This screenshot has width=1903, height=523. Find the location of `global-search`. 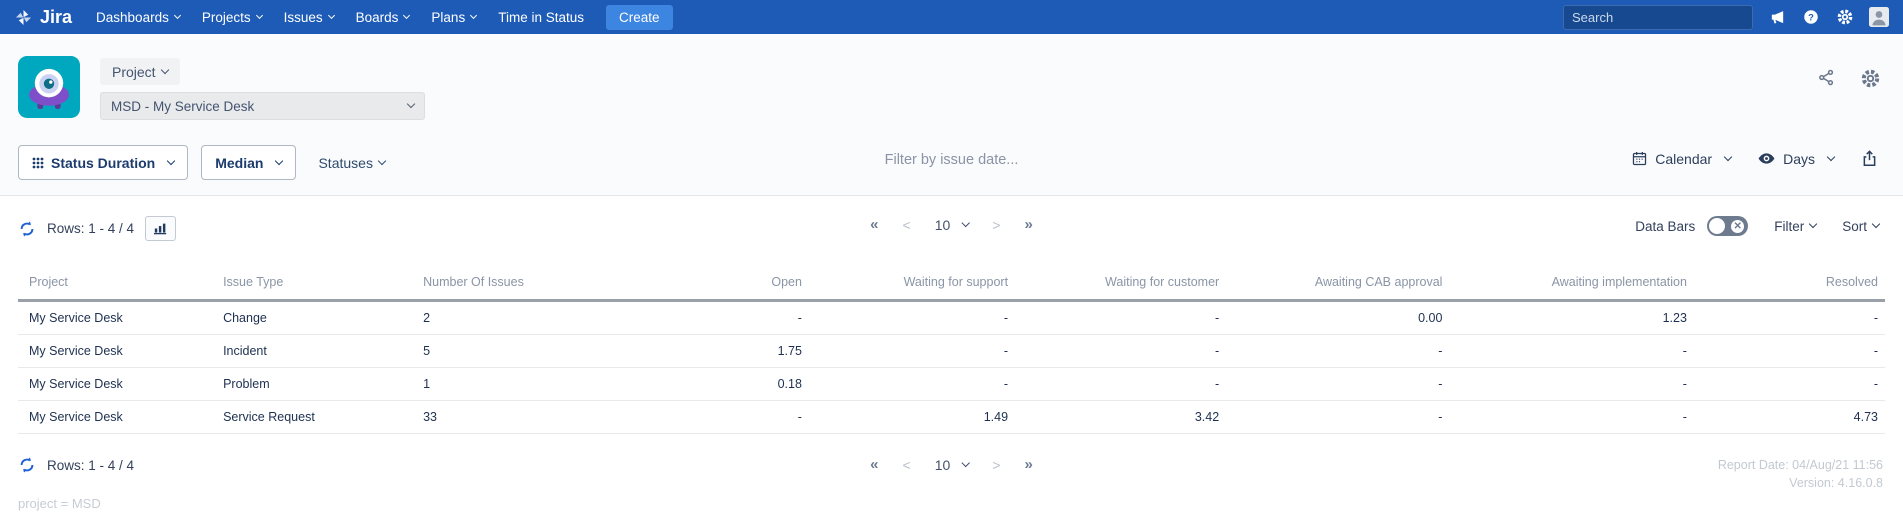

global-search is located at coordinates (1658, 17).